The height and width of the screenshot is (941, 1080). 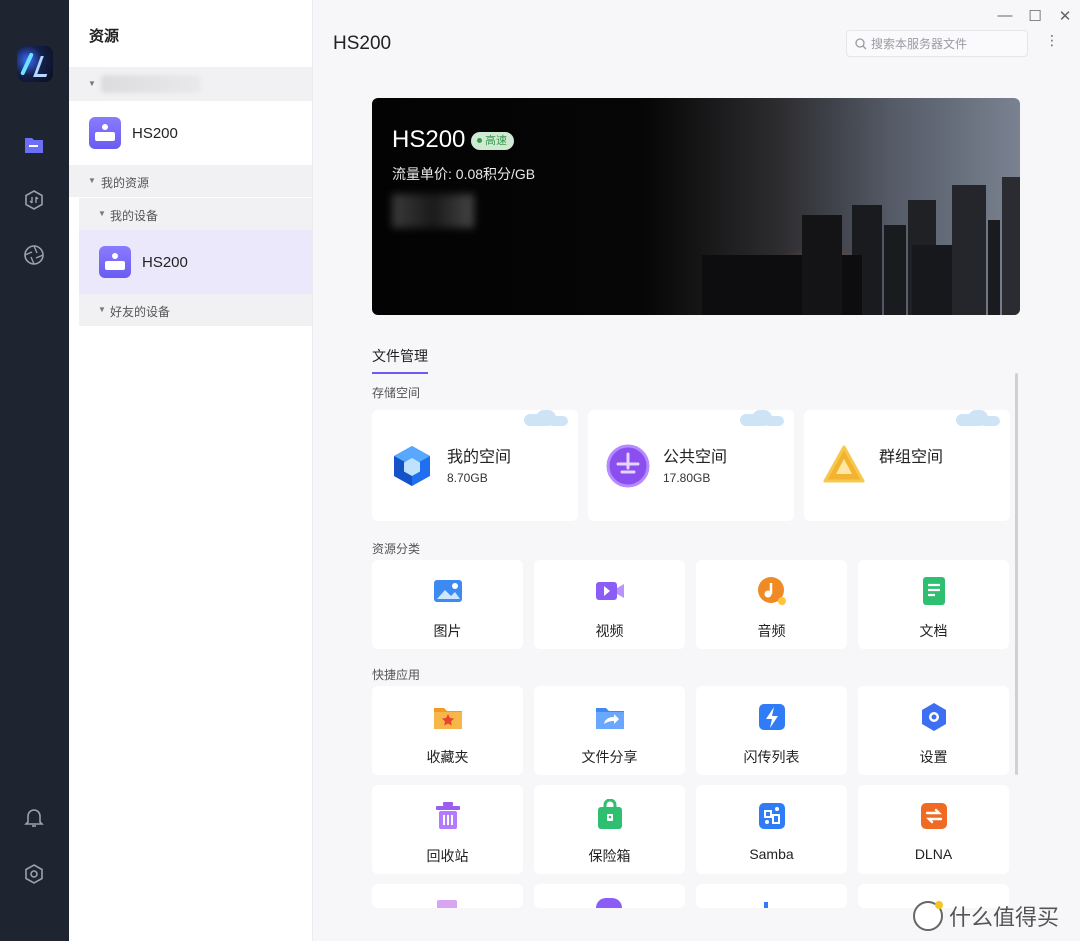 I want to click on tile-label: 视频, so click(x=609, y=631).